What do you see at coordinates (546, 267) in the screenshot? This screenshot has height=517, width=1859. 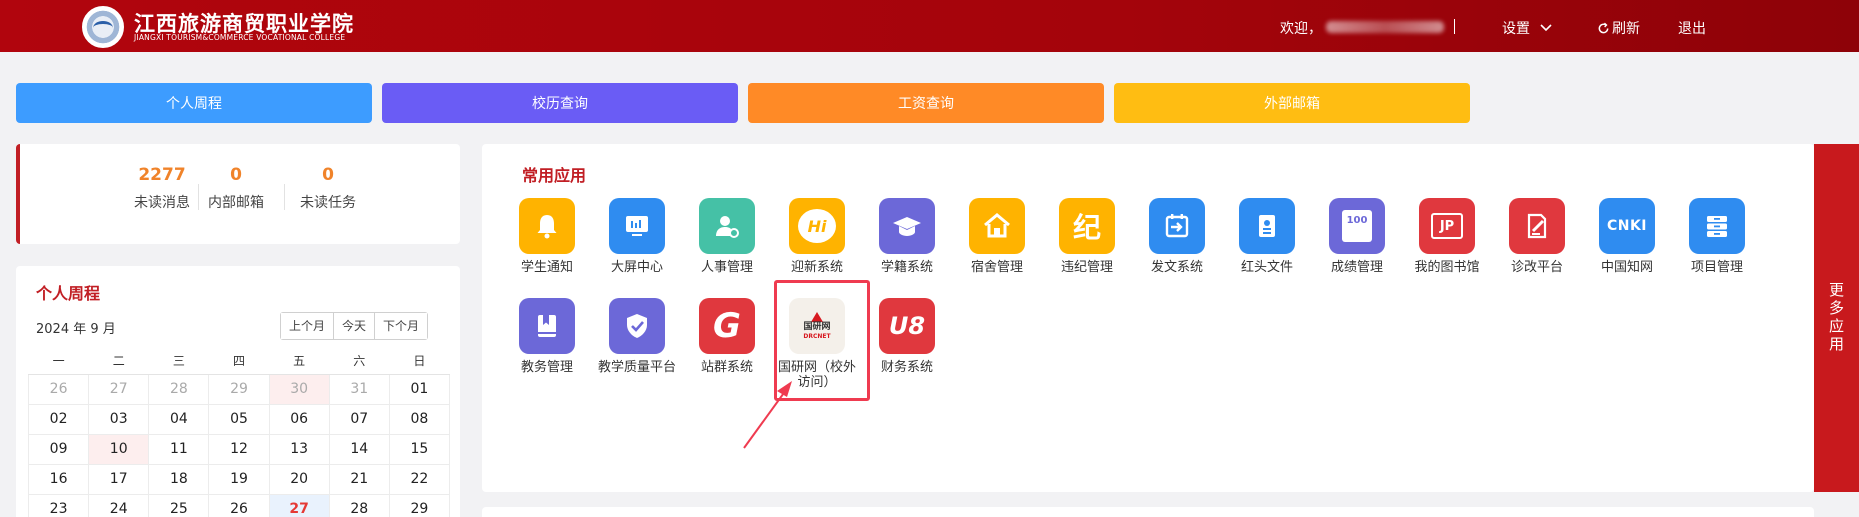 I see `app-label: 学生通知` at bounding box center [546, 267].